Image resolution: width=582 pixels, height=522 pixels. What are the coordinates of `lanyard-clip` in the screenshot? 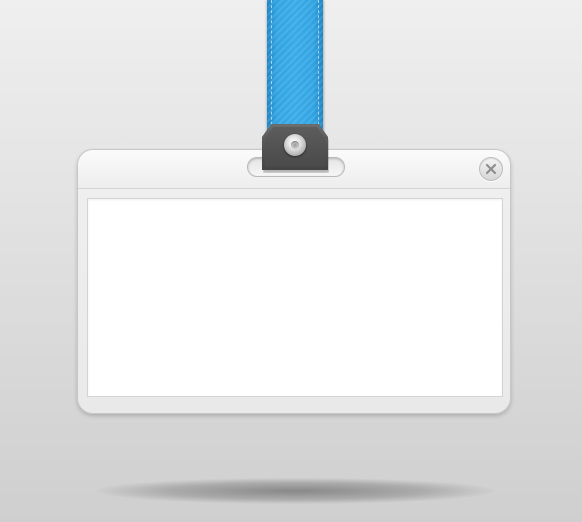 It's located at (295, 147).